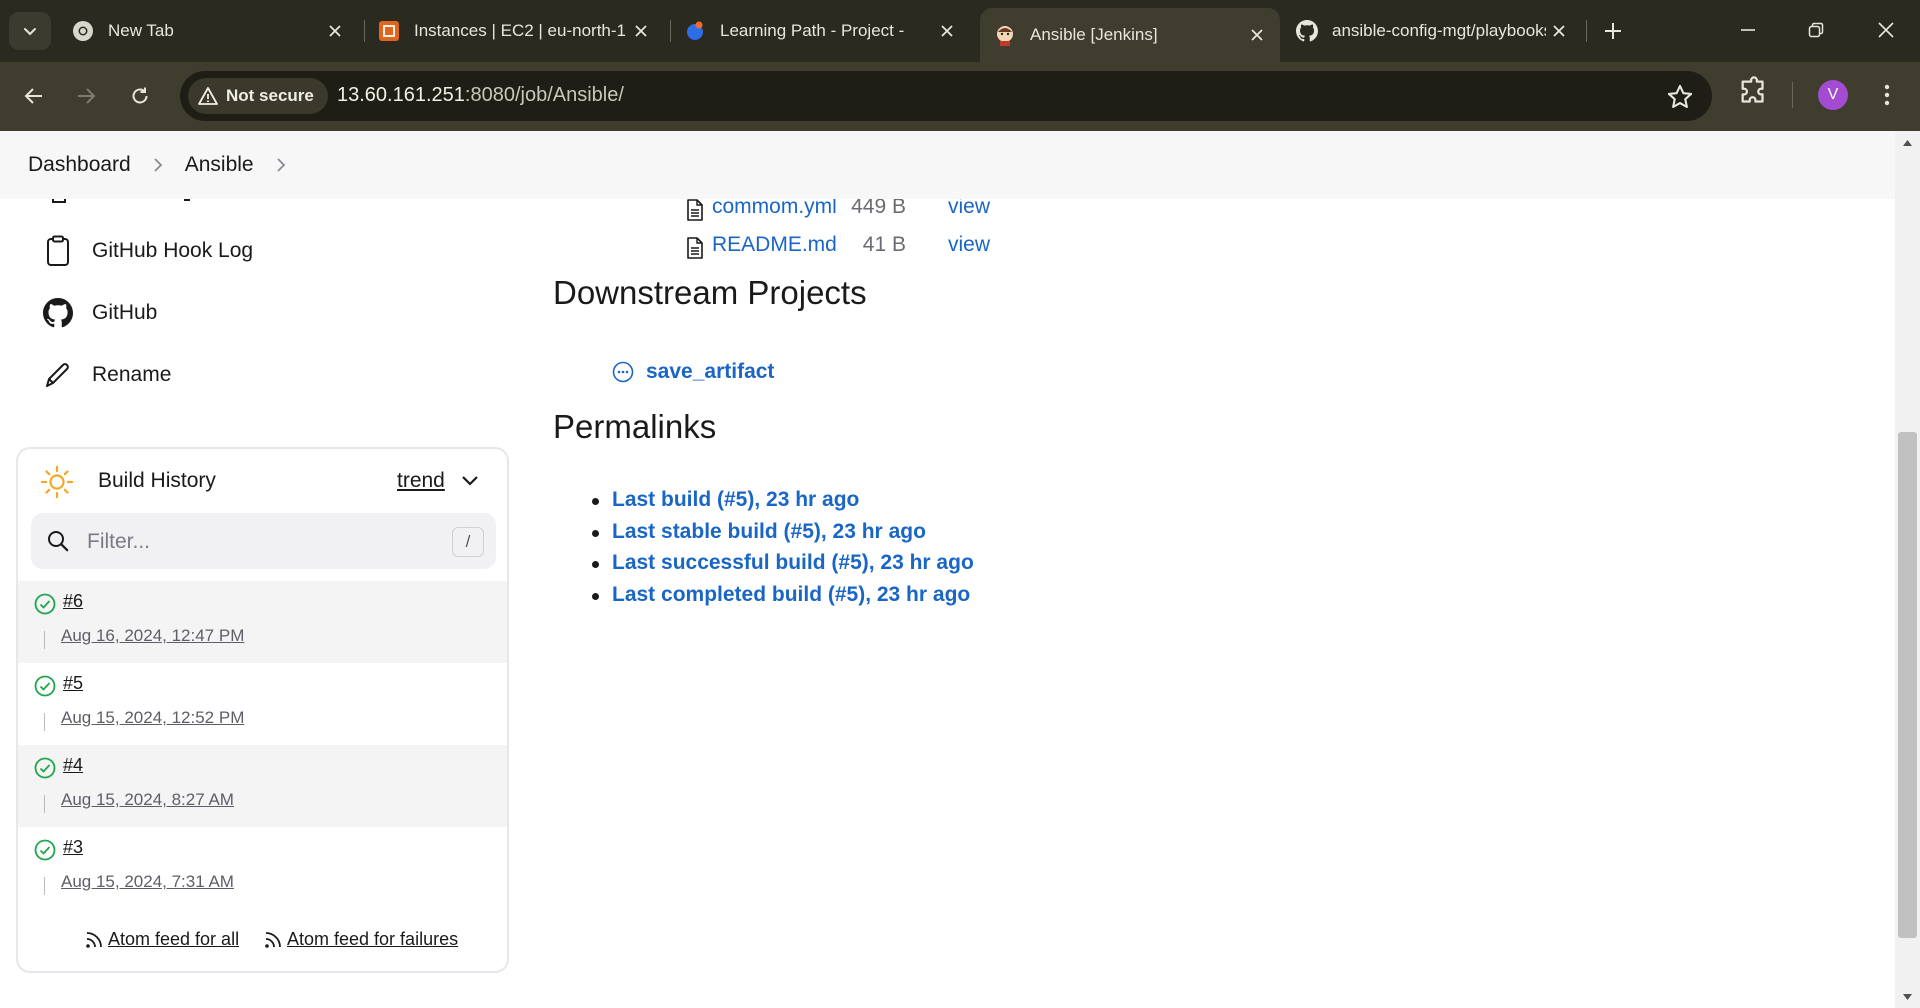  I want to click on forward-button, so click(86, 96).